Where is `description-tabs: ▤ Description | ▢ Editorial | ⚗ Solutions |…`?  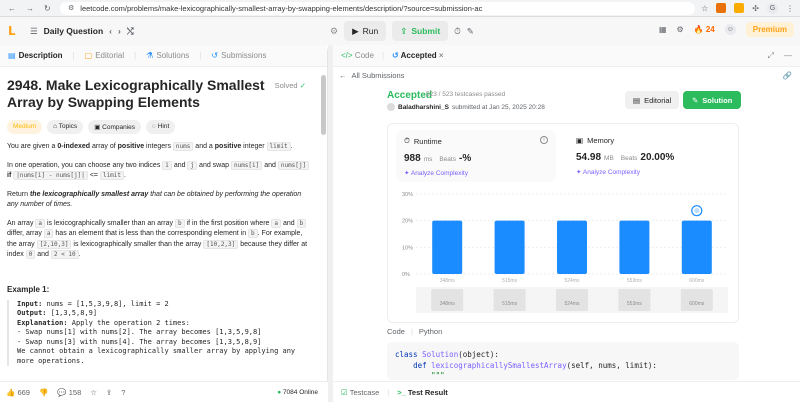 description-tabs: ▤ Description | ▢ Editorial | ⚗ Solutions |… is located at coordinates (163, 56).